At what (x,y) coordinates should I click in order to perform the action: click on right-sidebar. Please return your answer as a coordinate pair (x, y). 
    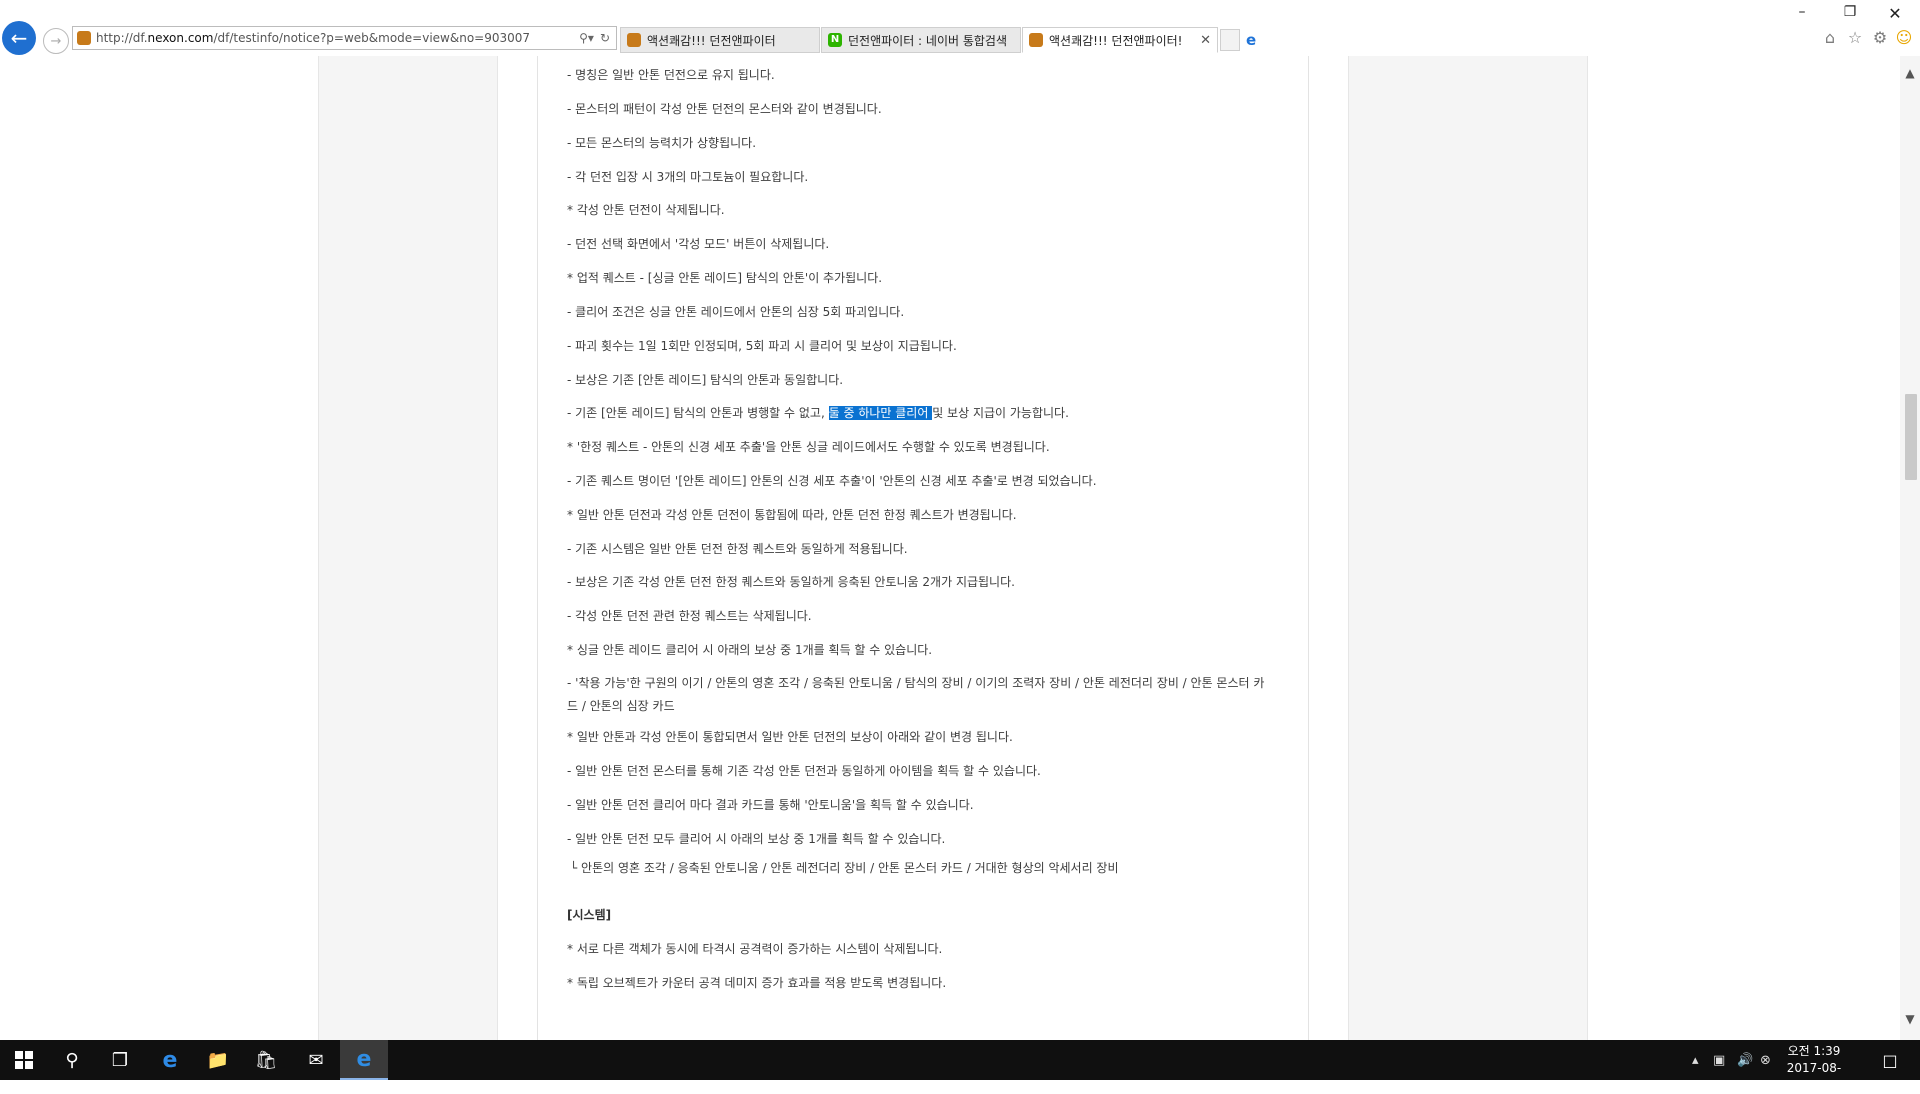
    Looking at the image, I should click on (1468, 548).